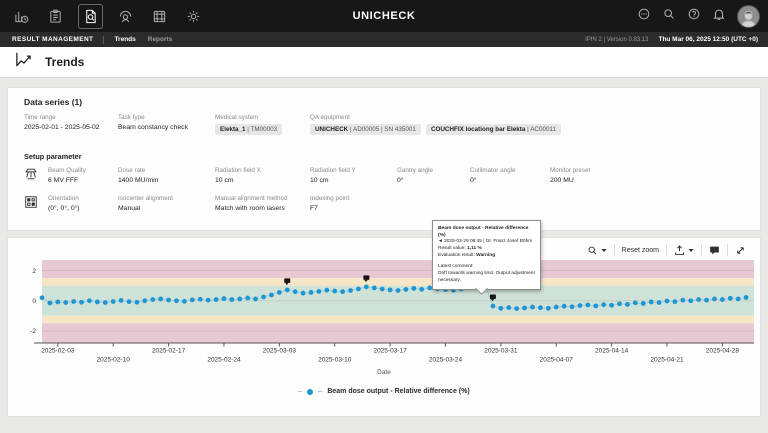 This screenshot has height=433, width=768. I want to click on statistics-icon, so click(21, 16).